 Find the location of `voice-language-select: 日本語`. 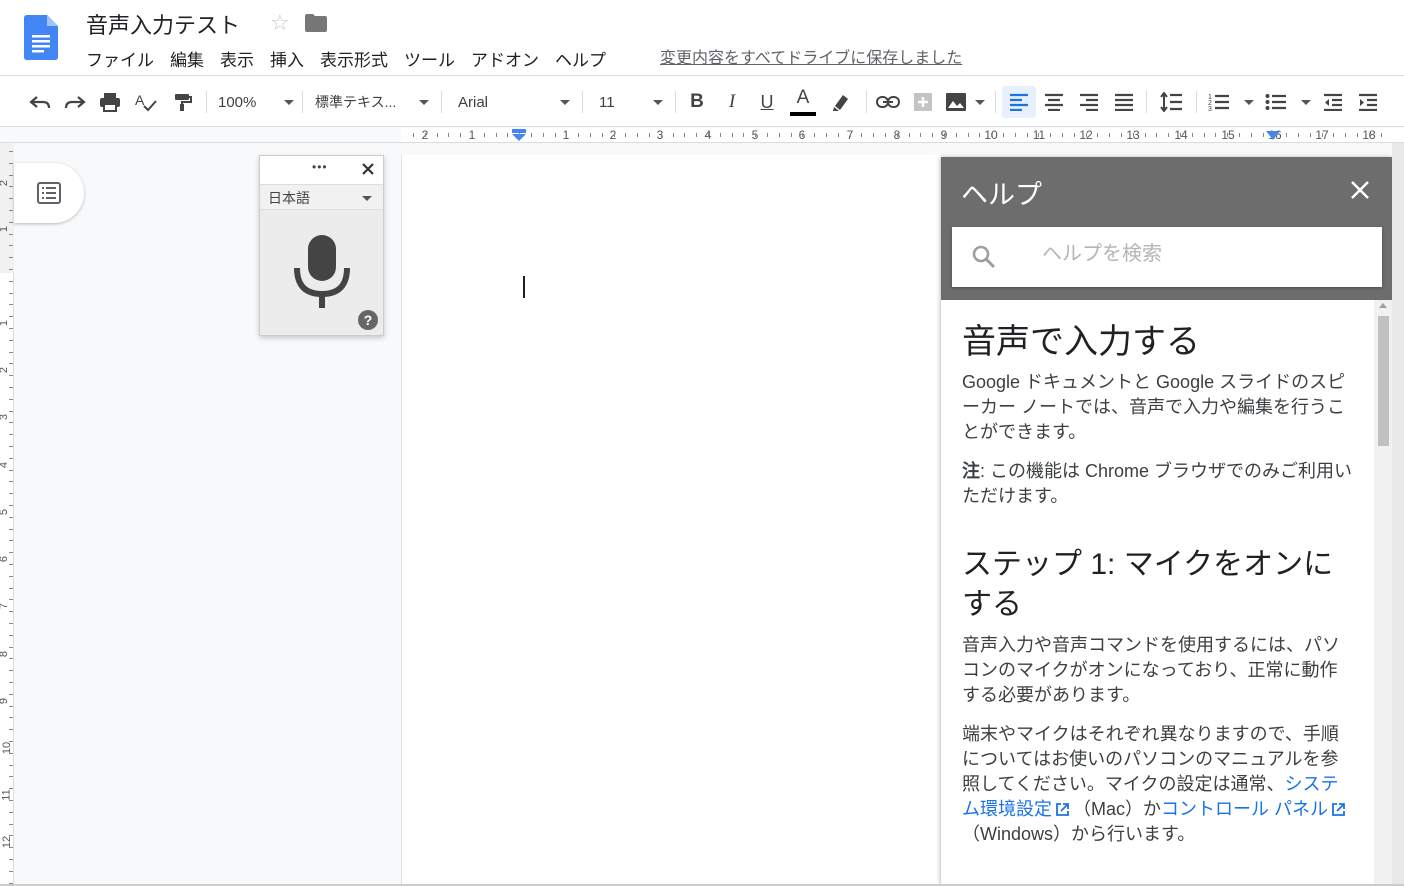

voice-language-select: 日本語 is located at coordinates (321, 197).